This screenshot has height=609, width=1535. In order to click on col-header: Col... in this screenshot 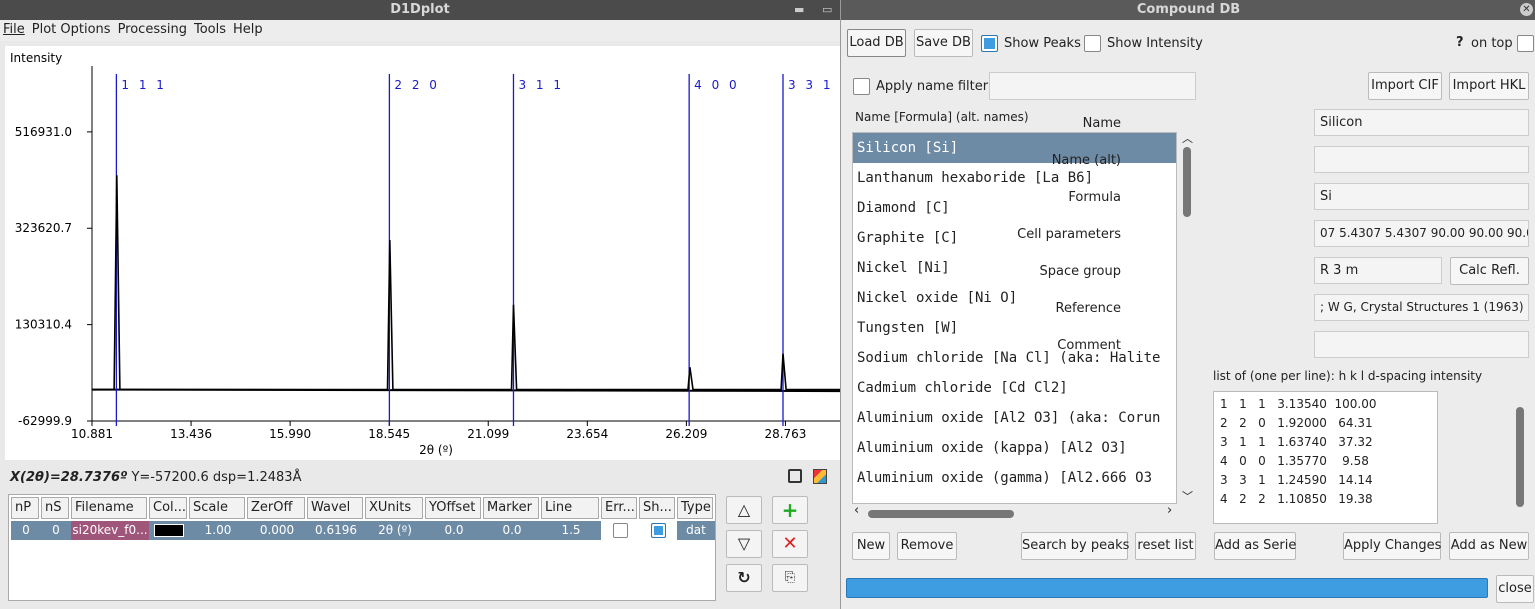, I will do `click(168, 508)`.